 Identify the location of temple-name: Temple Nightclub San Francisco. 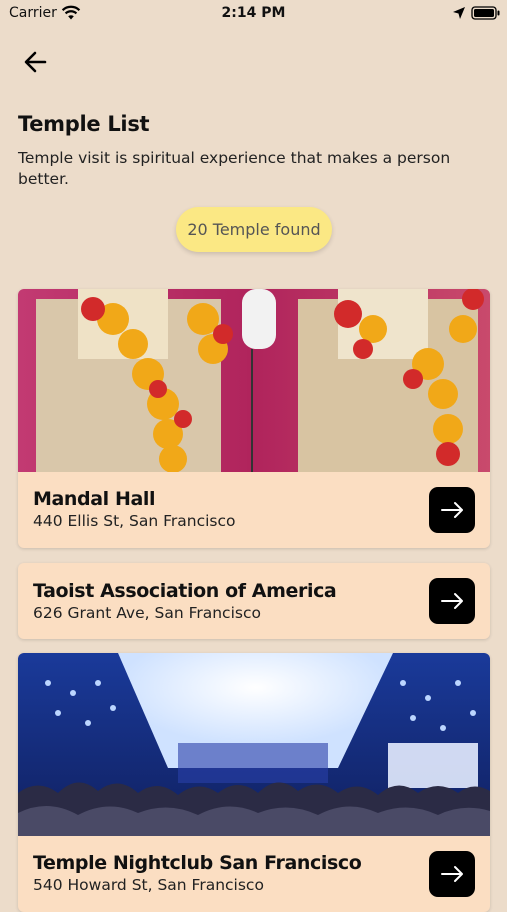
(197, 863).